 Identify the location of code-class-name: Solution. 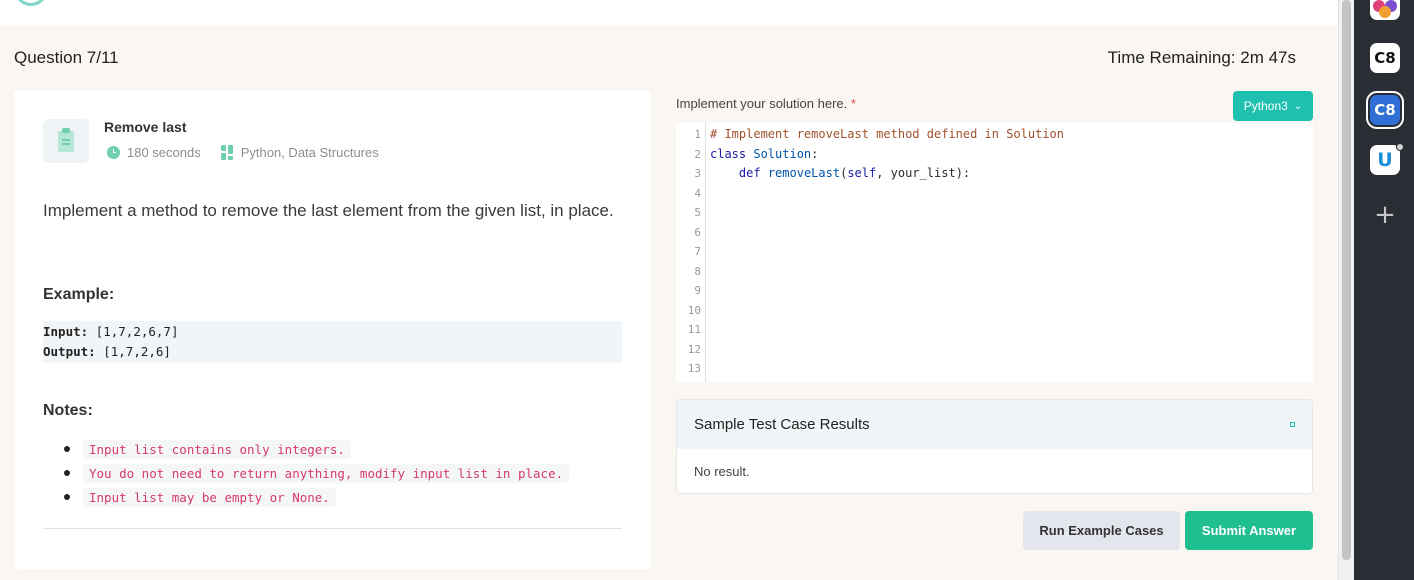
(782, 153).